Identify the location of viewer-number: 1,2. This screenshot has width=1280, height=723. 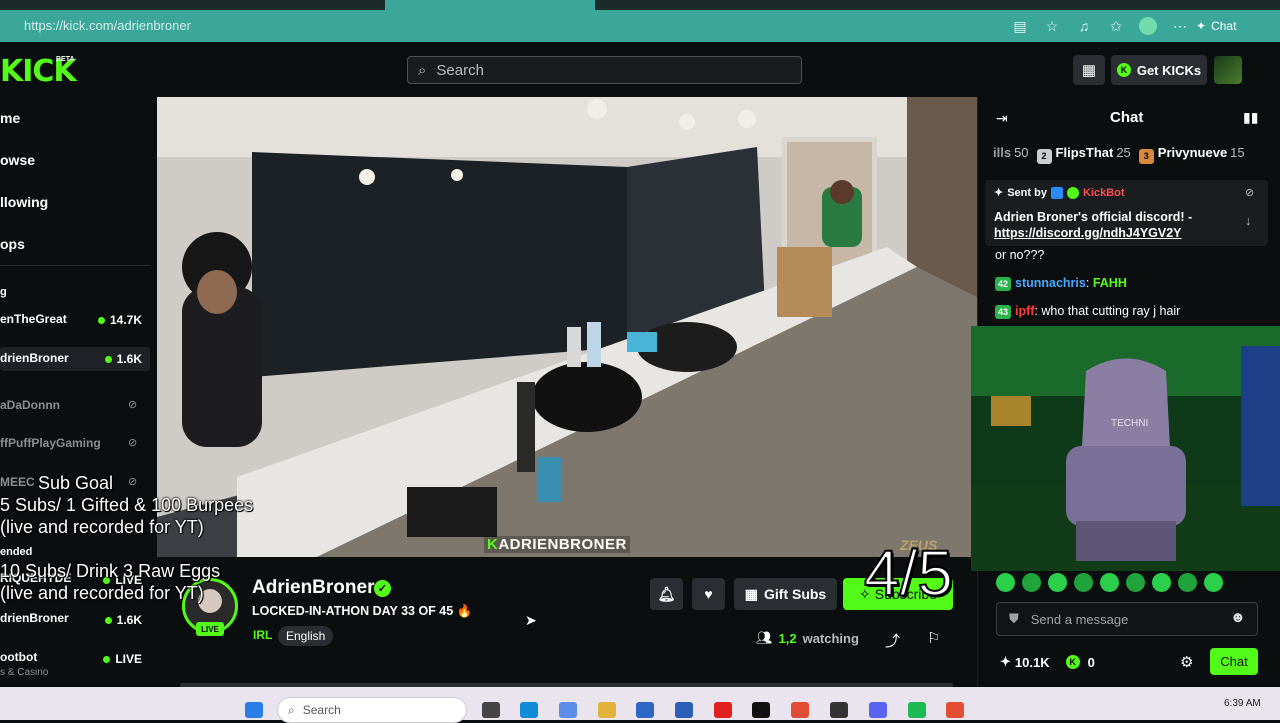
(787, 638).